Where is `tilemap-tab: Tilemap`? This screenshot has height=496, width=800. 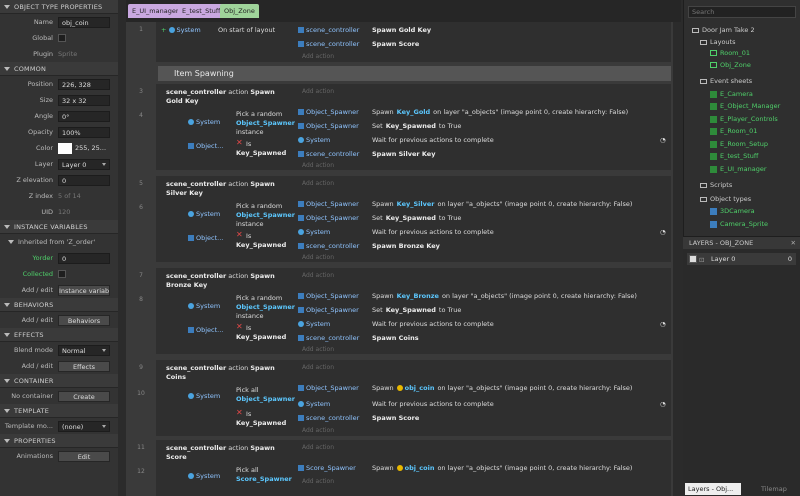 tilemap-tab: Tilemap is located at coordinates (774, 489).